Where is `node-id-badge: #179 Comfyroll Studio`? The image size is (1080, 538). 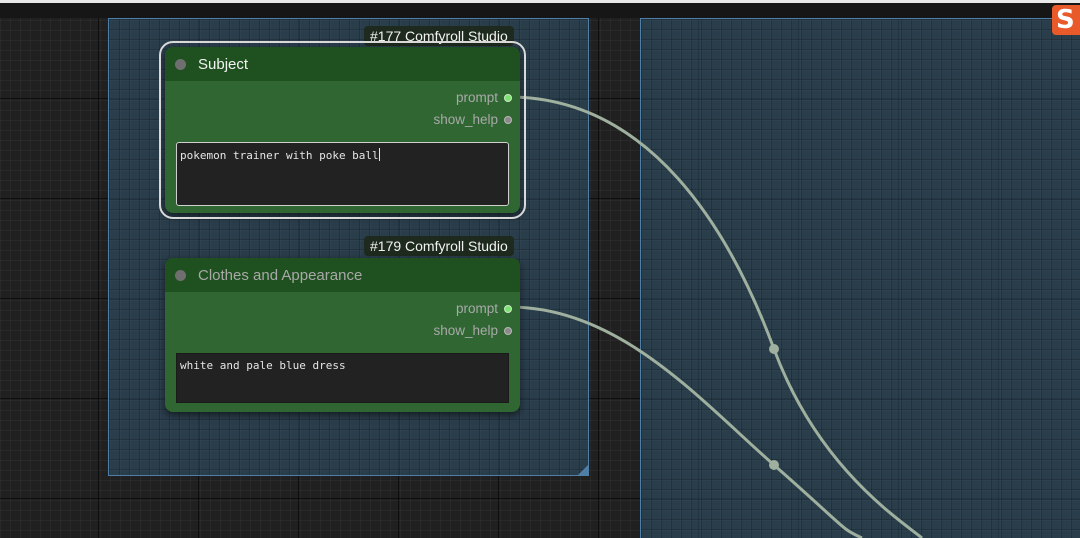 node-id-badge: #179 Comfyroll Studio is located at coordinates (439, 246).